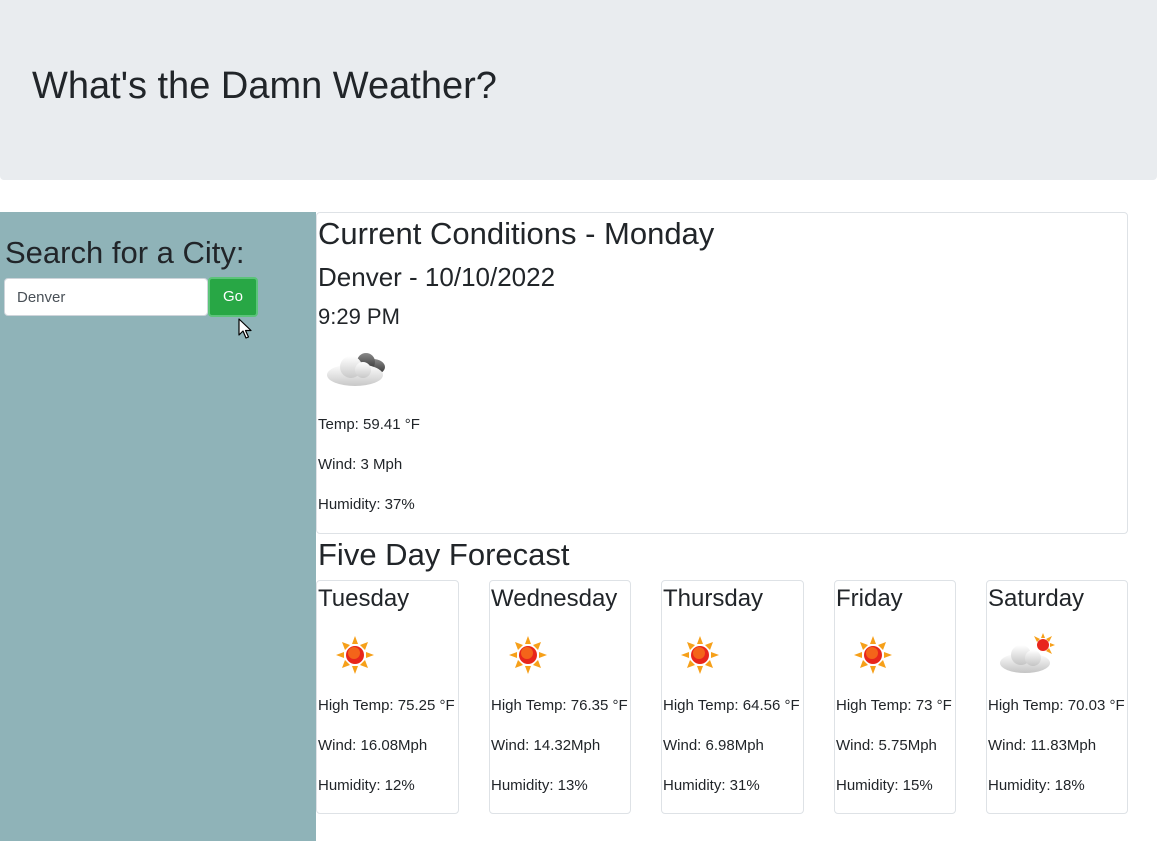 This screenshot has width=1157, height=841. Describe the element at coordinates (546, 745) in the screenshot. I see `forecast-wind: Wind: 14.32Mph` at that location.